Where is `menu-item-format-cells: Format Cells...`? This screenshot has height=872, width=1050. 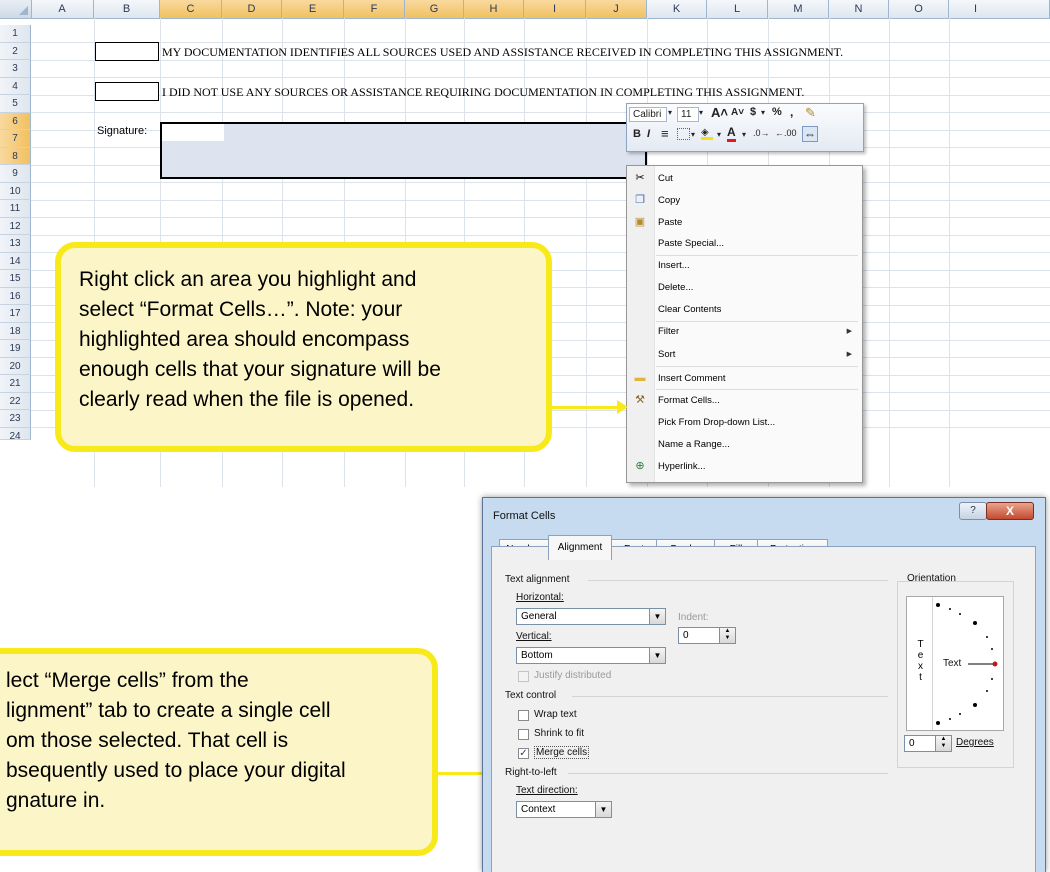 menu-item-format-cells: Format Cells... is located at coordinates (689, 400).